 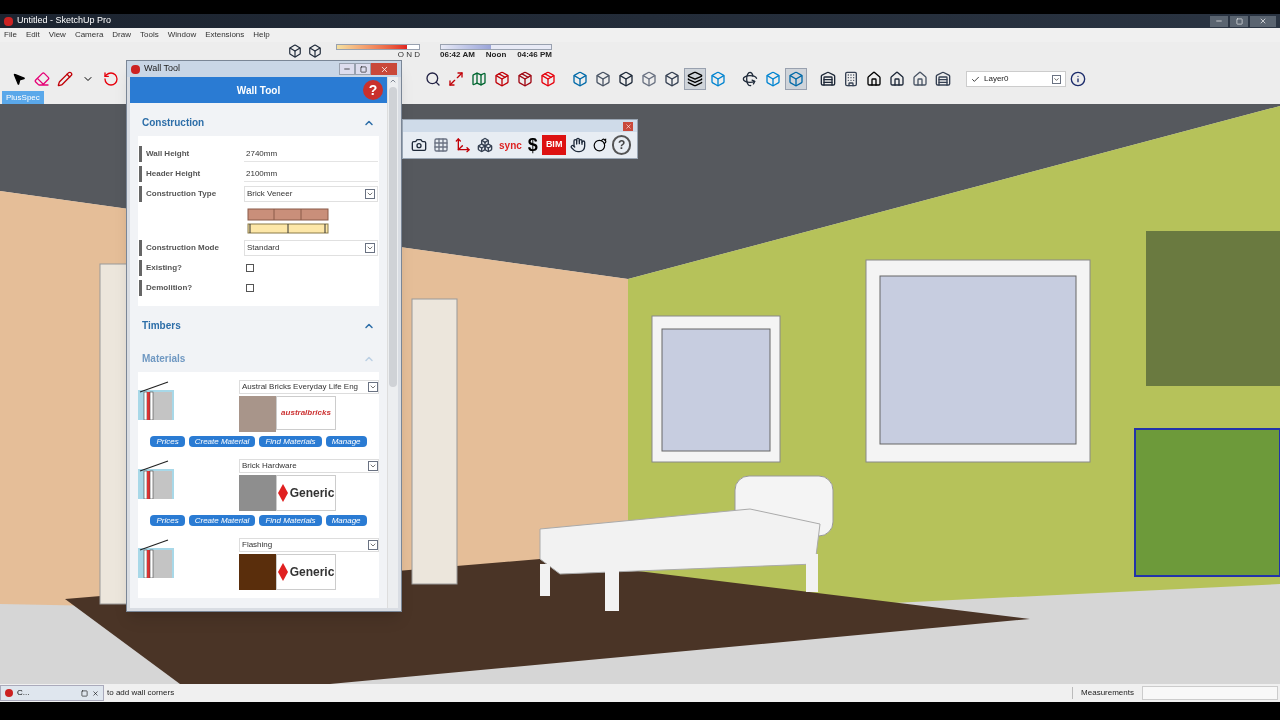 I want to click on dropdown-field: Standard, so click(x=311, y=248).